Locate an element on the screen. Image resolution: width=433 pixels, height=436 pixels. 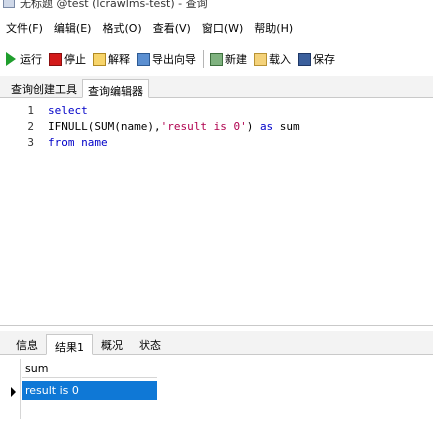
menu-bar: 文件(F) 编辑(E) 格式(O) 查看(V) 窗口(W) 帮助(H) is located at coordinates (216, 28).